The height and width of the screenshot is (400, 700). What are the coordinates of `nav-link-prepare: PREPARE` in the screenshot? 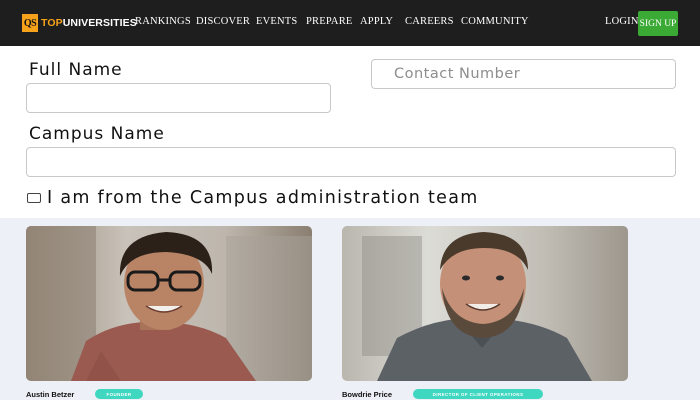 It's located at (329, 21).